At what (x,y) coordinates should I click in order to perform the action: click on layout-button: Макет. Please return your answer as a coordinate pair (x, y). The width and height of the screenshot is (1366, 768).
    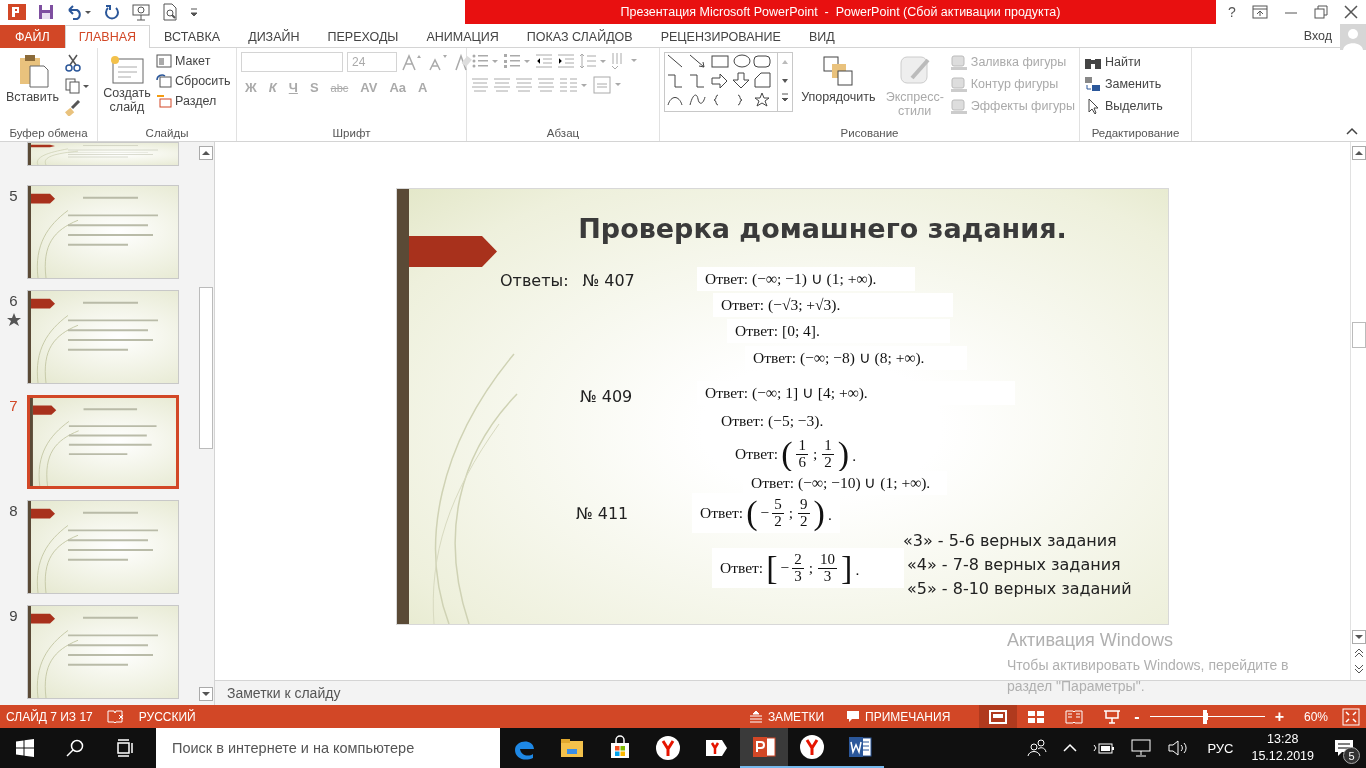
    Looking at the image, I should click on (183, 61).